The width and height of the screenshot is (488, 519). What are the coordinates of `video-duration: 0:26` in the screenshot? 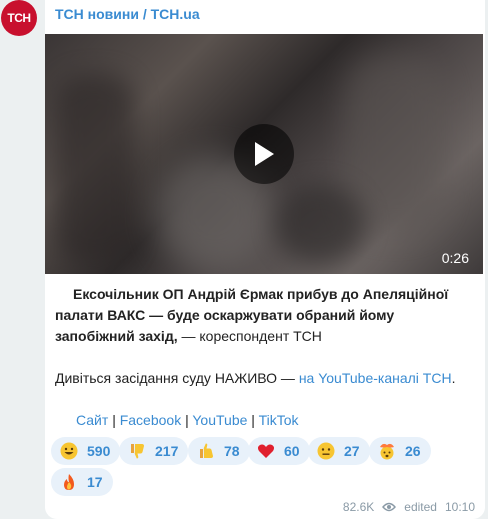 It's located at (455, 258).